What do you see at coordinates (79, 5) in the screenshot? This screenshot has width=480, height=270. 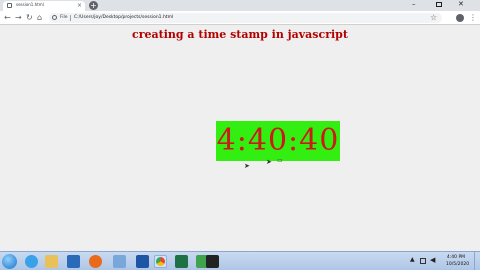 I see `close-tab-icon: ×` at bounding box center [79, 5].